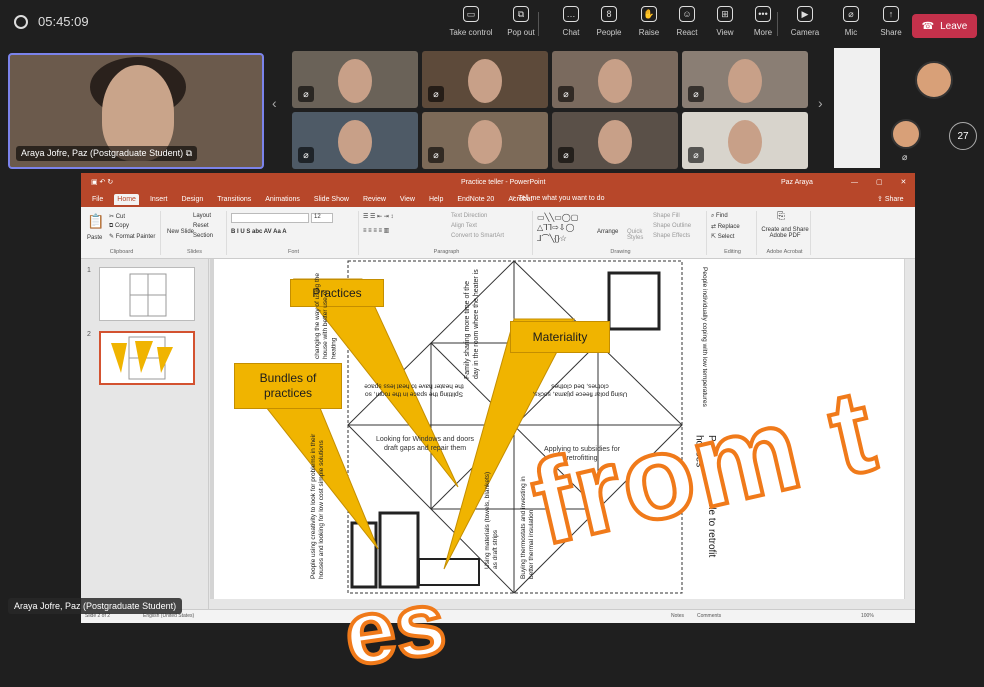  I want to click on replace-button: ⇄ Replace, so click(725, 226).